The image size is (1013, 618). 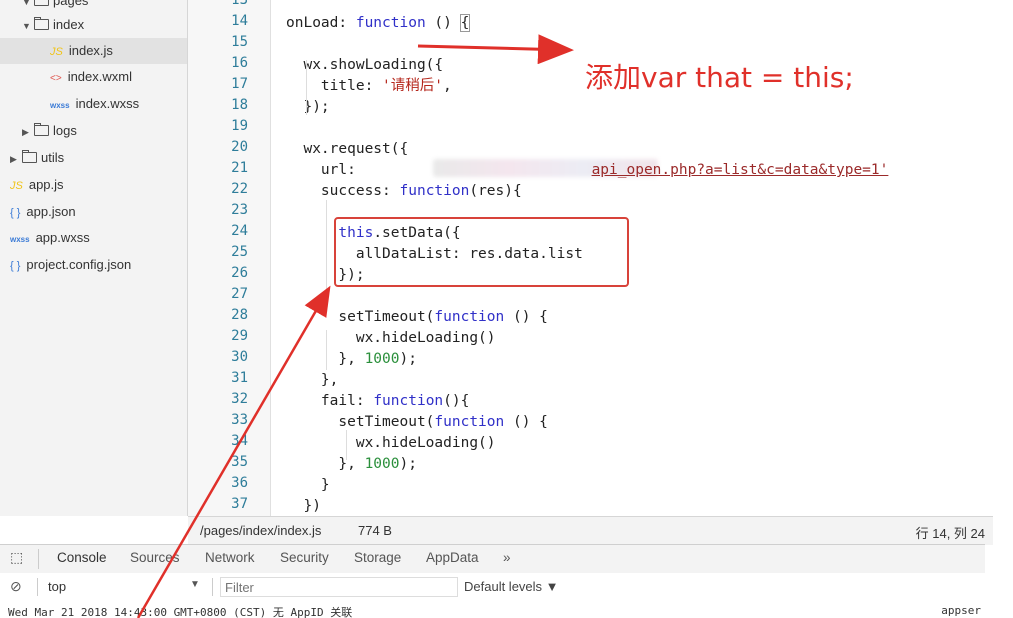 I want to click on arrow-to-annotation, so click(x=495, y=49).